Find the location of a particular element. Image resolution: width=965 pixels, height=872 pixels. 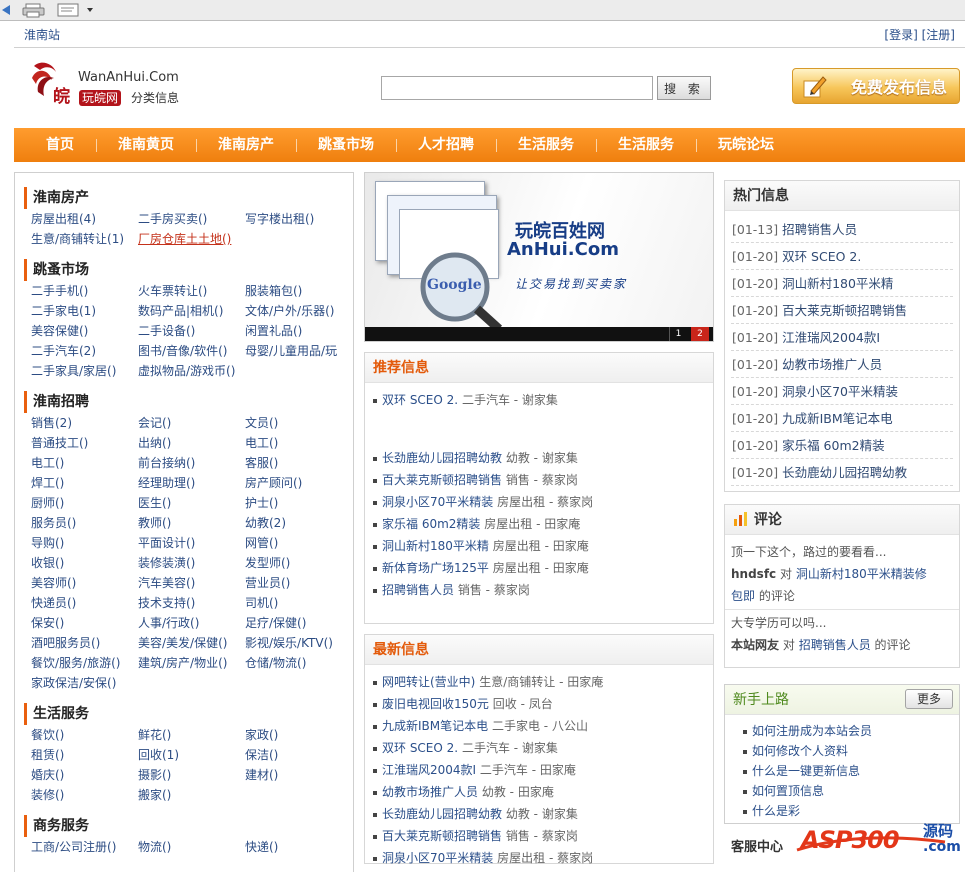

category-link: 收银() is located at coordinates (84, 563).